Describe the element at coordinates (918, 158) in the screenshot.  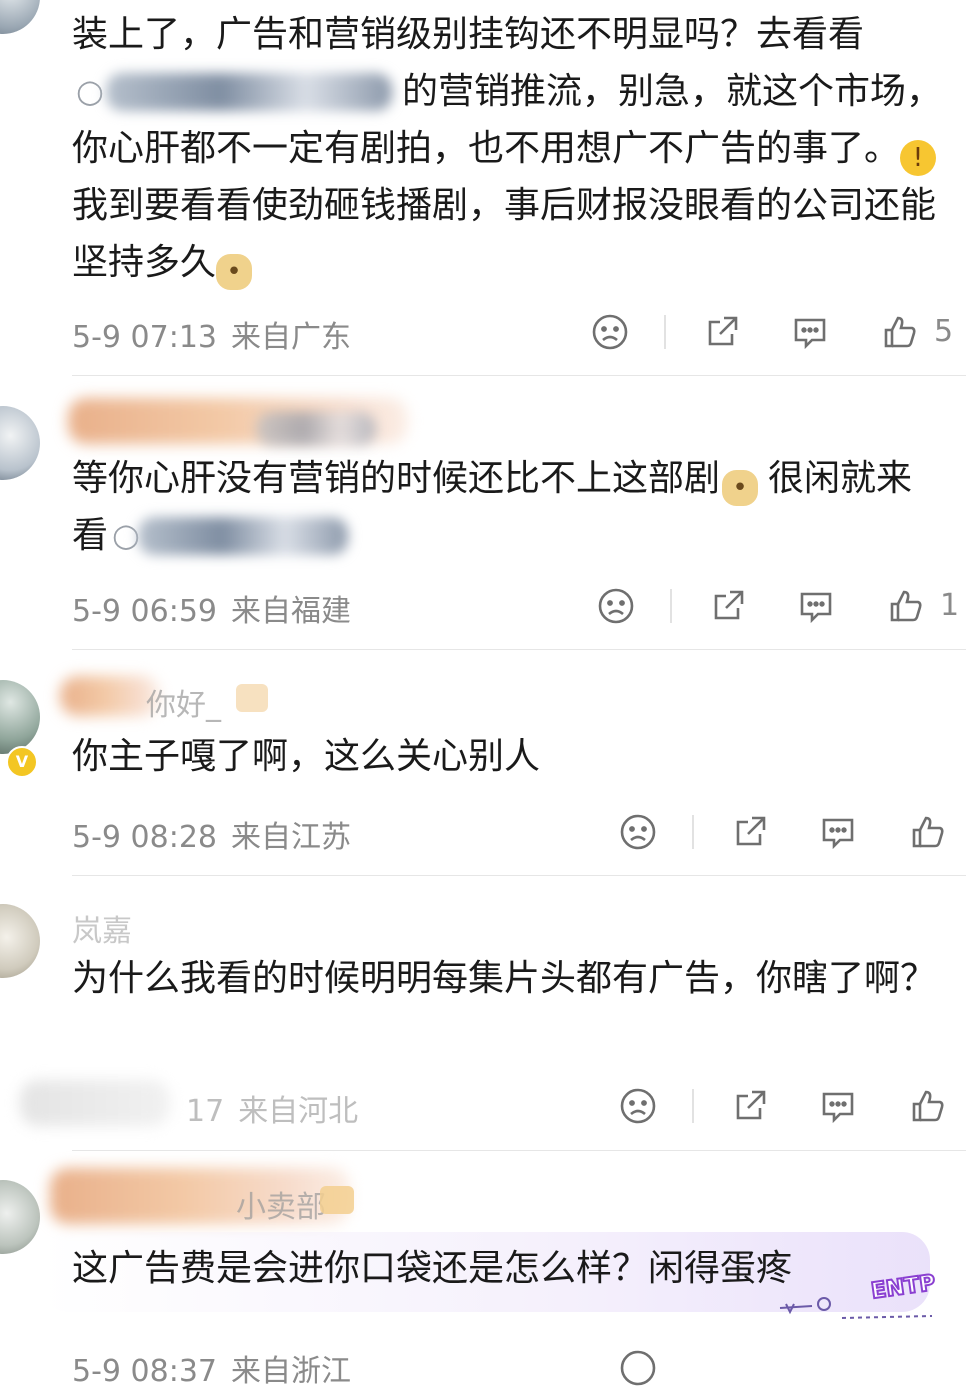
I see `surprised-emoji-icon: !` at that location.